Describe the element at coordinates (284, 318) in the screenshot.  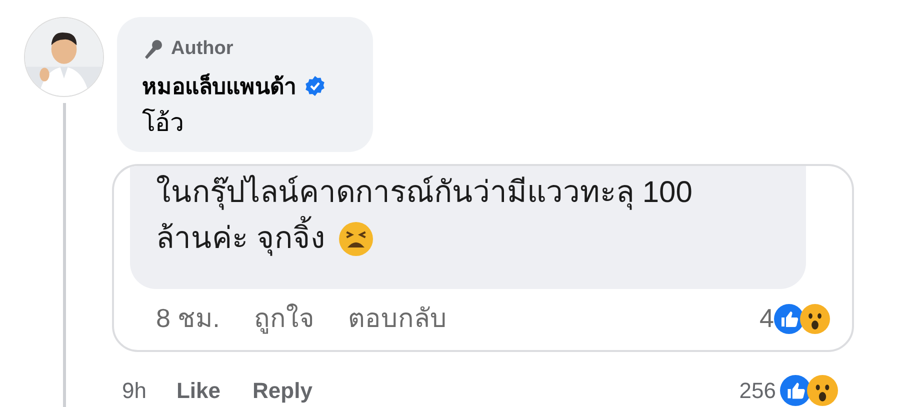
I see `like-link: ถูกใจ` at that location.